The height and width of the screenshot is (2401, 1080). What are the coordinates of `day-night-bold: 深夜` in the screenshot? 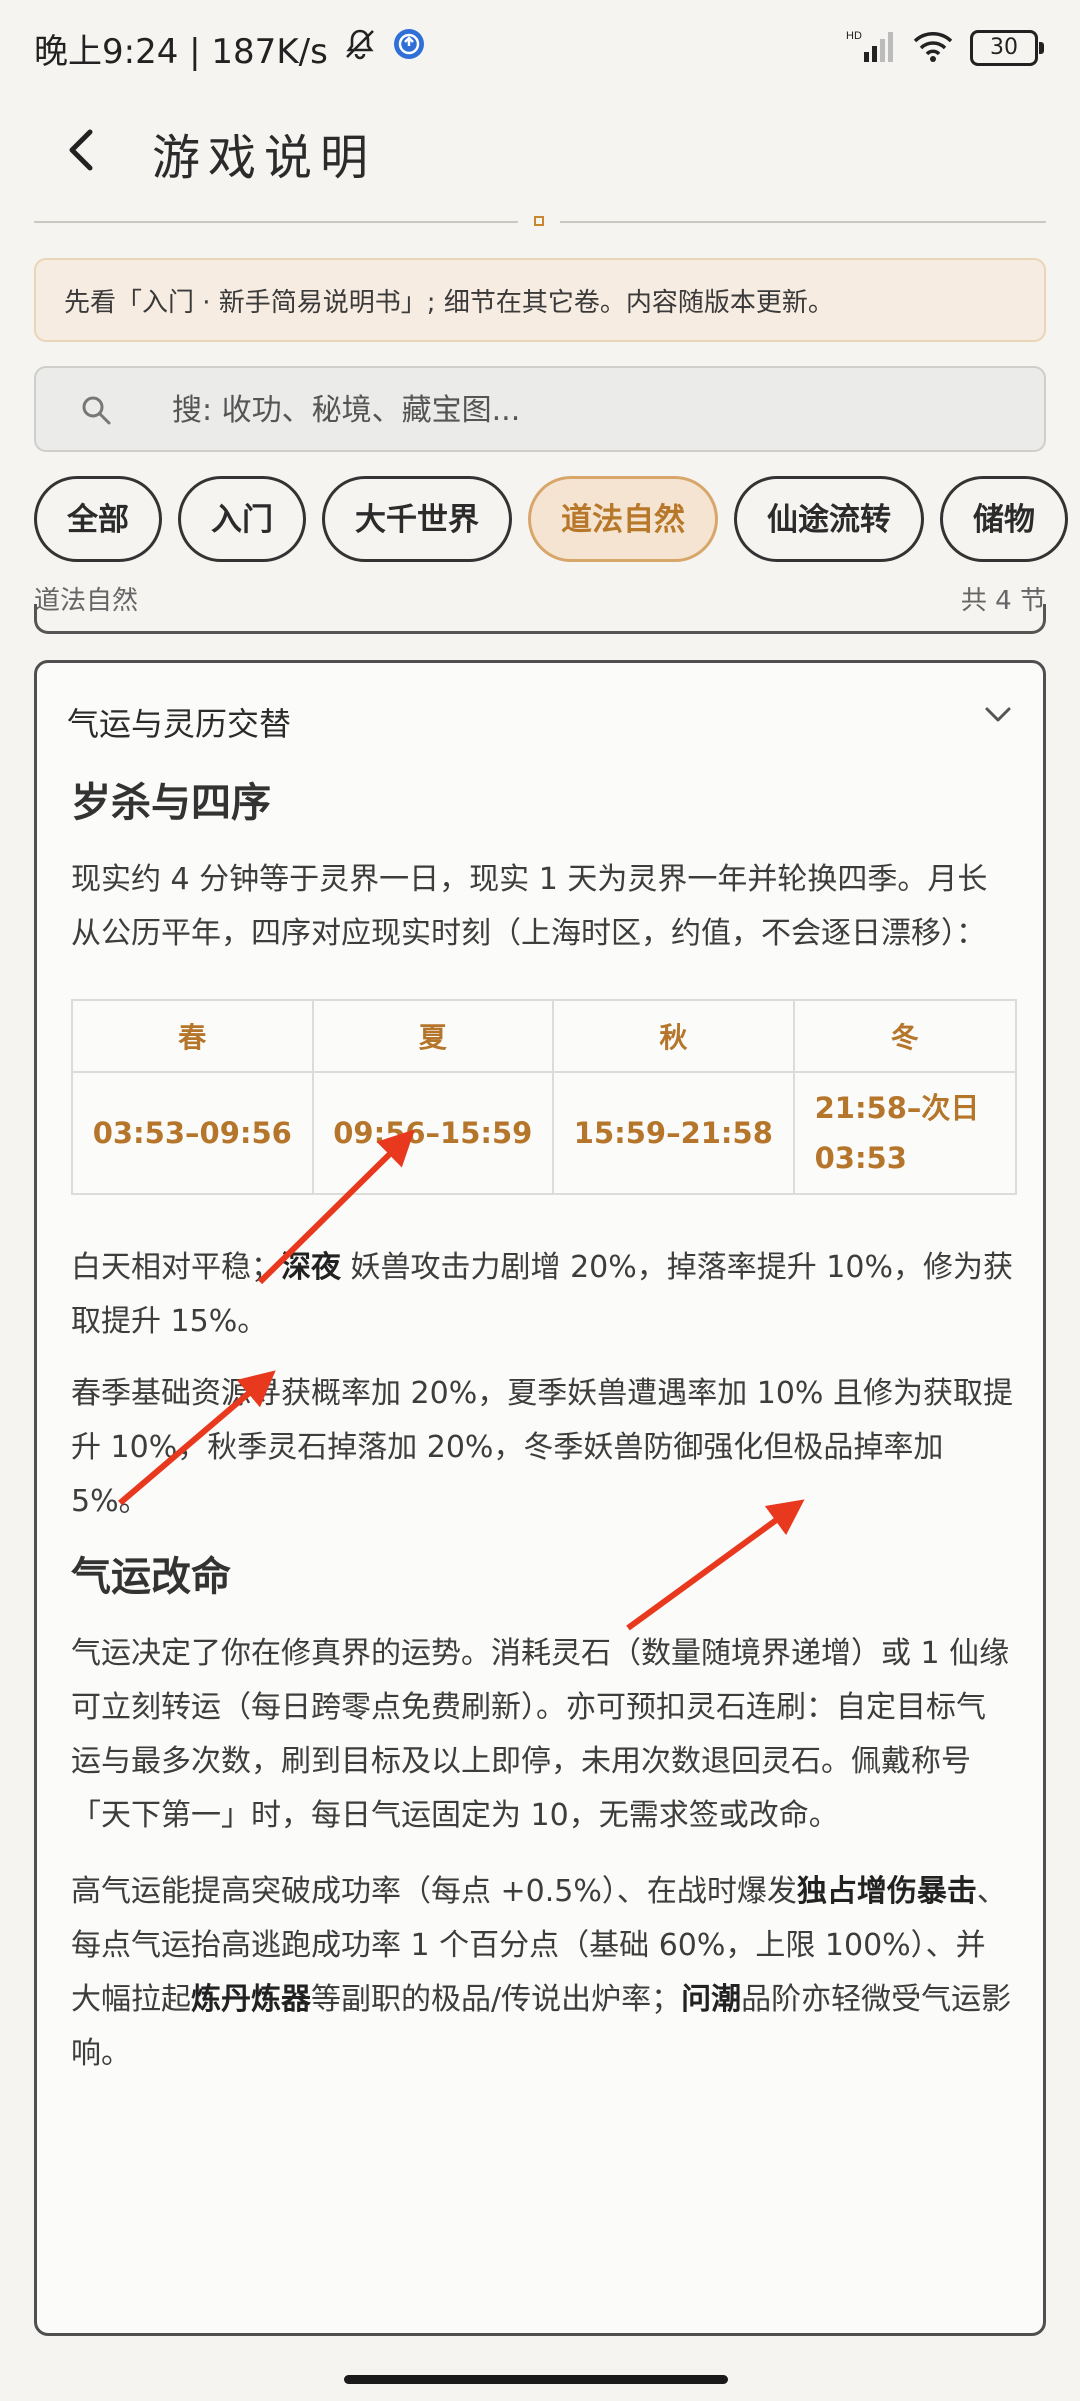 It's located at (311, 1267).